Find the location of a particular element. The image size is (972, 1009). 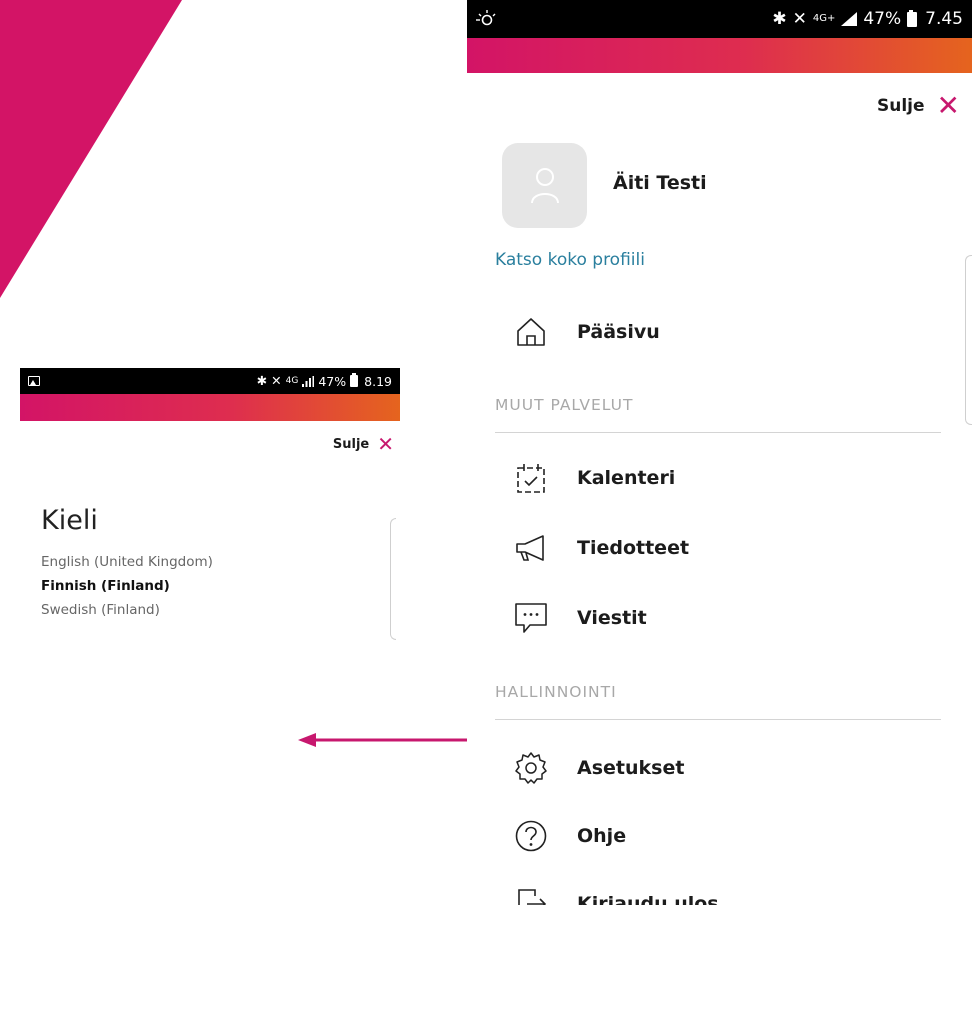

menu-label: Tiedotteet is located at coordinates (633, 548).